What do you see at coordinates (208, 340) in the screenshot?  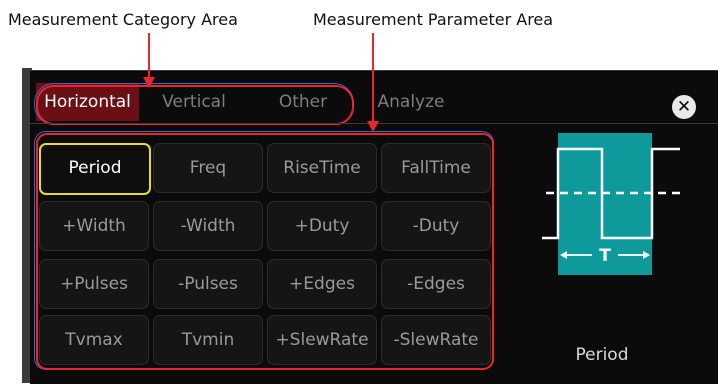 I see `param-tvmin-button: Tvmin` at bounding box center [208, 340].